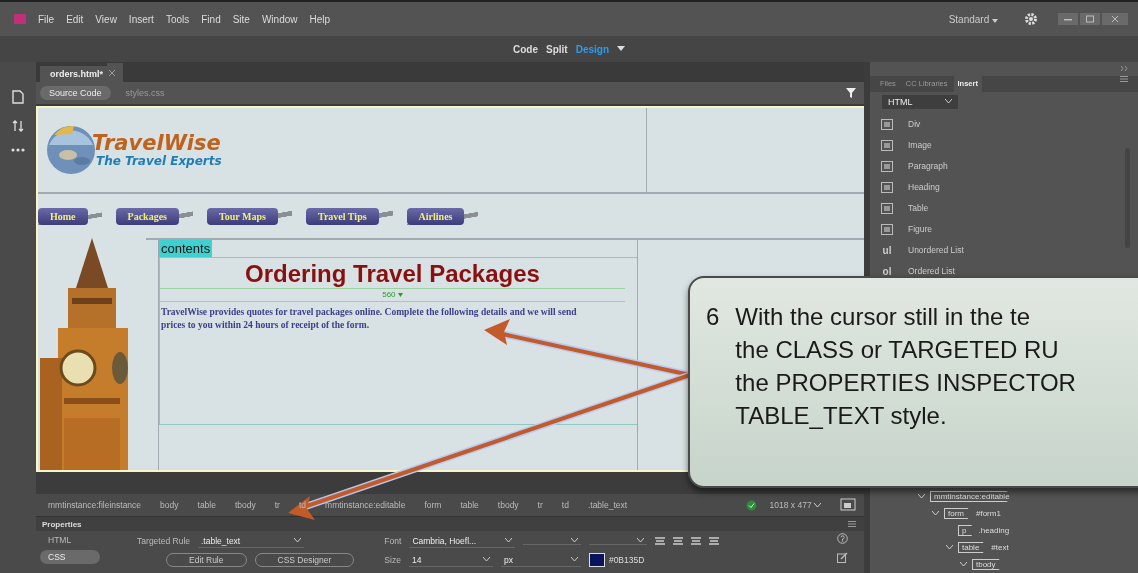 The width and height of the screenshot is (1138, 573). I want to click on more-icon, so click(18, 150).